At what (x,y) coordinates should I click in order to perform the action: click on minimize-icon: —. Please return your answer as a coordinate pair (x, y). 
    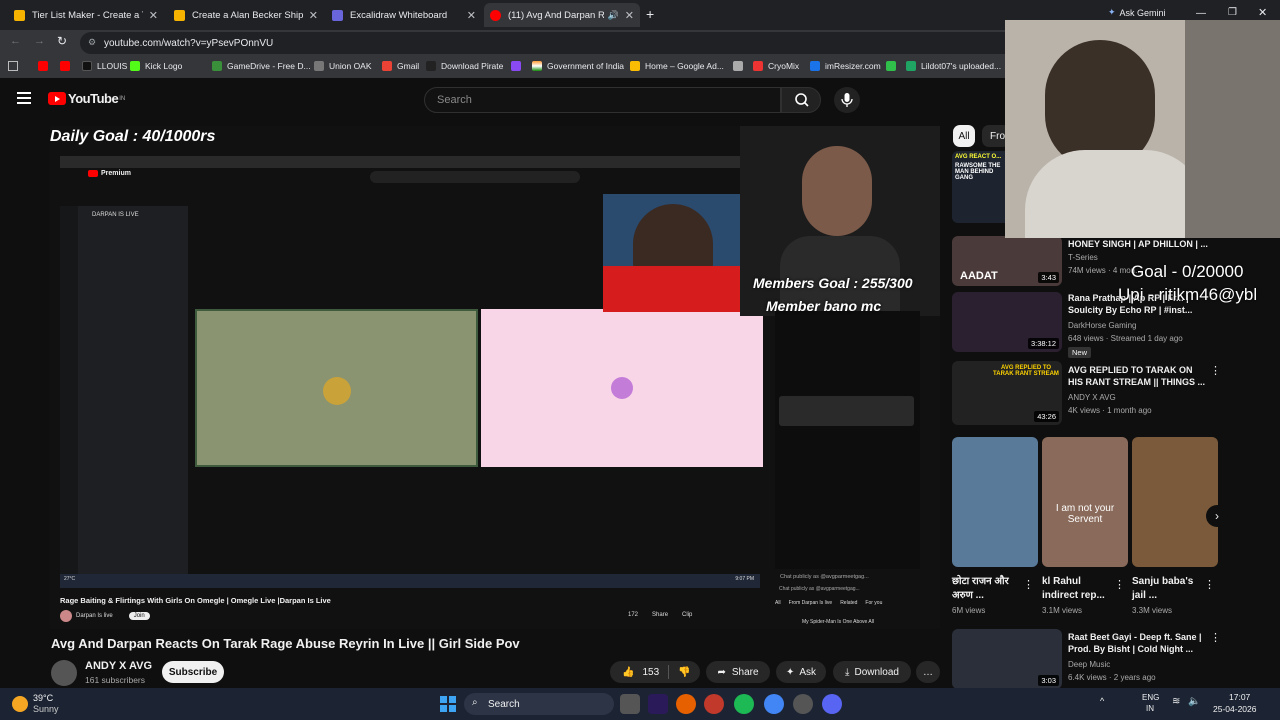
    Looking at the image, I should click on (1201, 13).